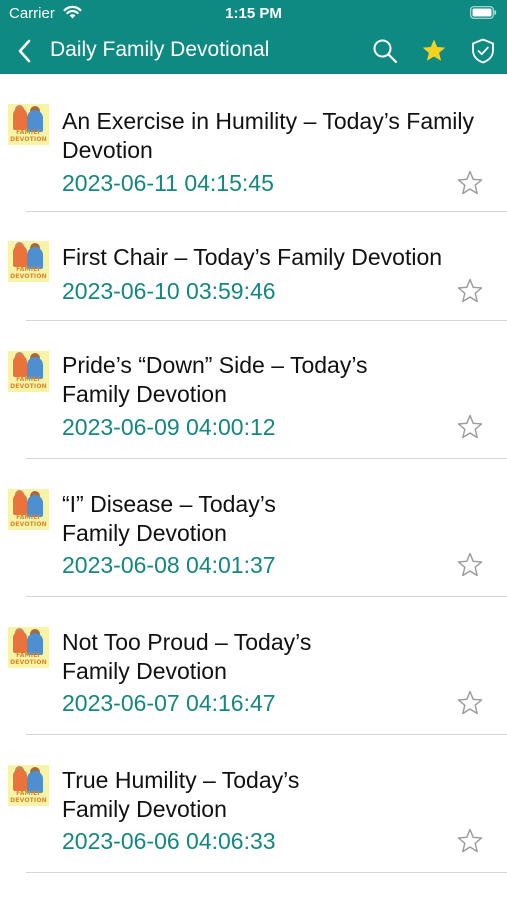 This screenshot has height=900, width=507. What do you see at coordinates (169, 518) in the screenshot?
I see `item-title: “I” Disease – Today’s Family Devotion` at bounding box center [169, 518].